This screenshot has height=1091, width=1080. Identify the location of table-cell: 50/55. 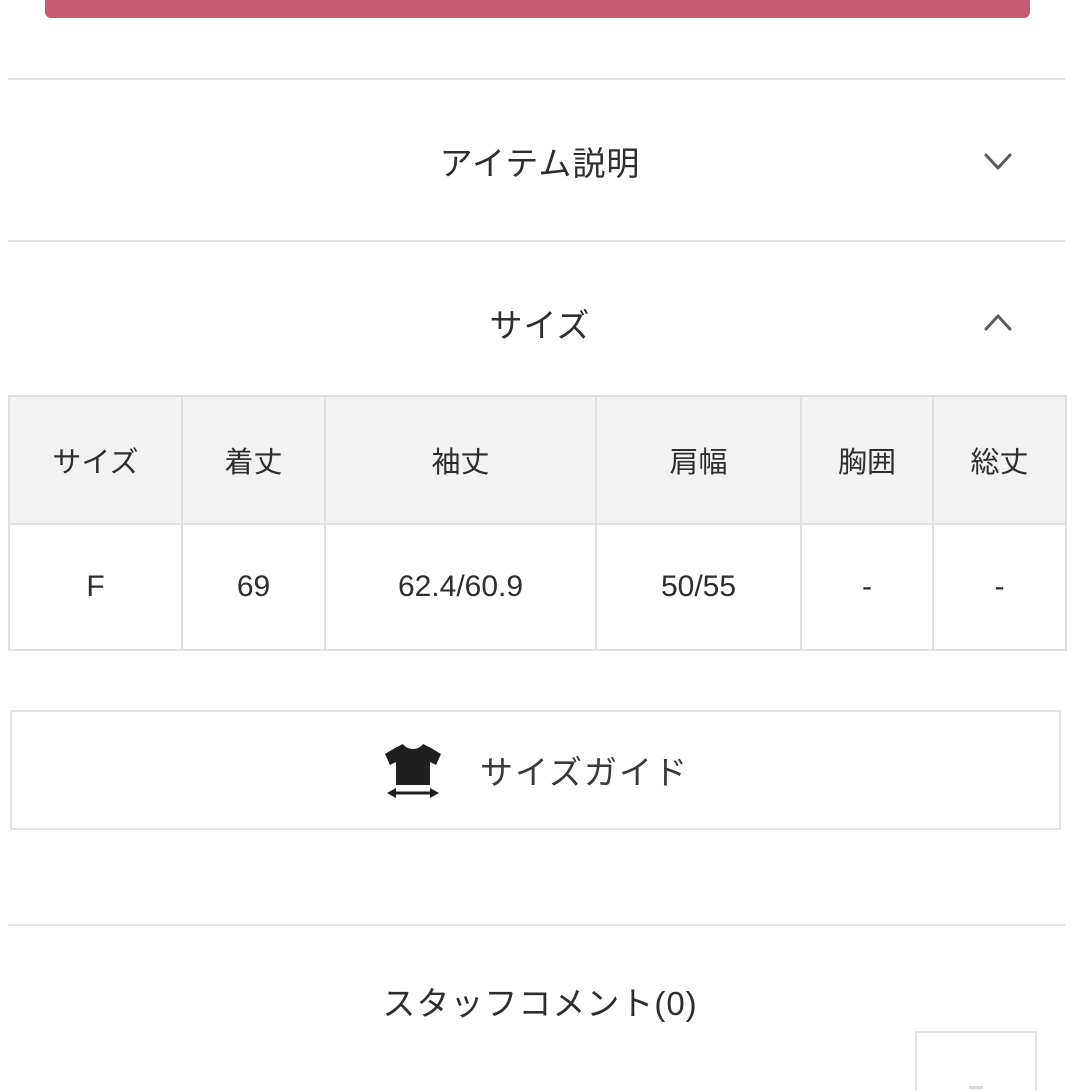
(698, 587).